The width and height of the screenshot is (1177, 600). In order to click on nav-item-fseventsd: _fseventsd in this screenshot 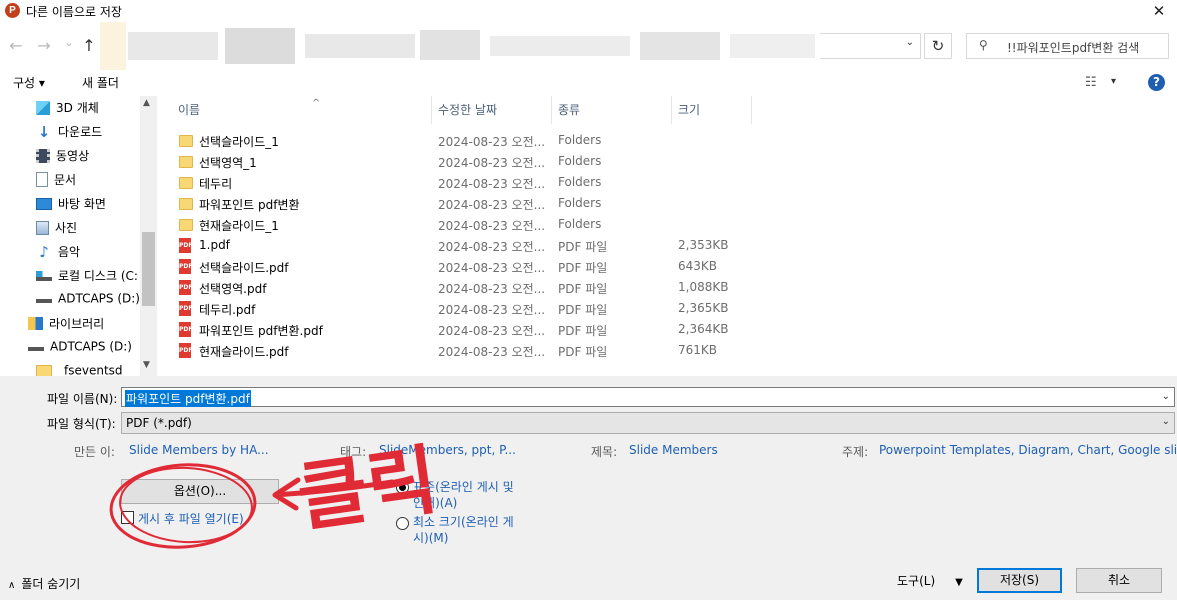, I will do `click(79, 369)`.